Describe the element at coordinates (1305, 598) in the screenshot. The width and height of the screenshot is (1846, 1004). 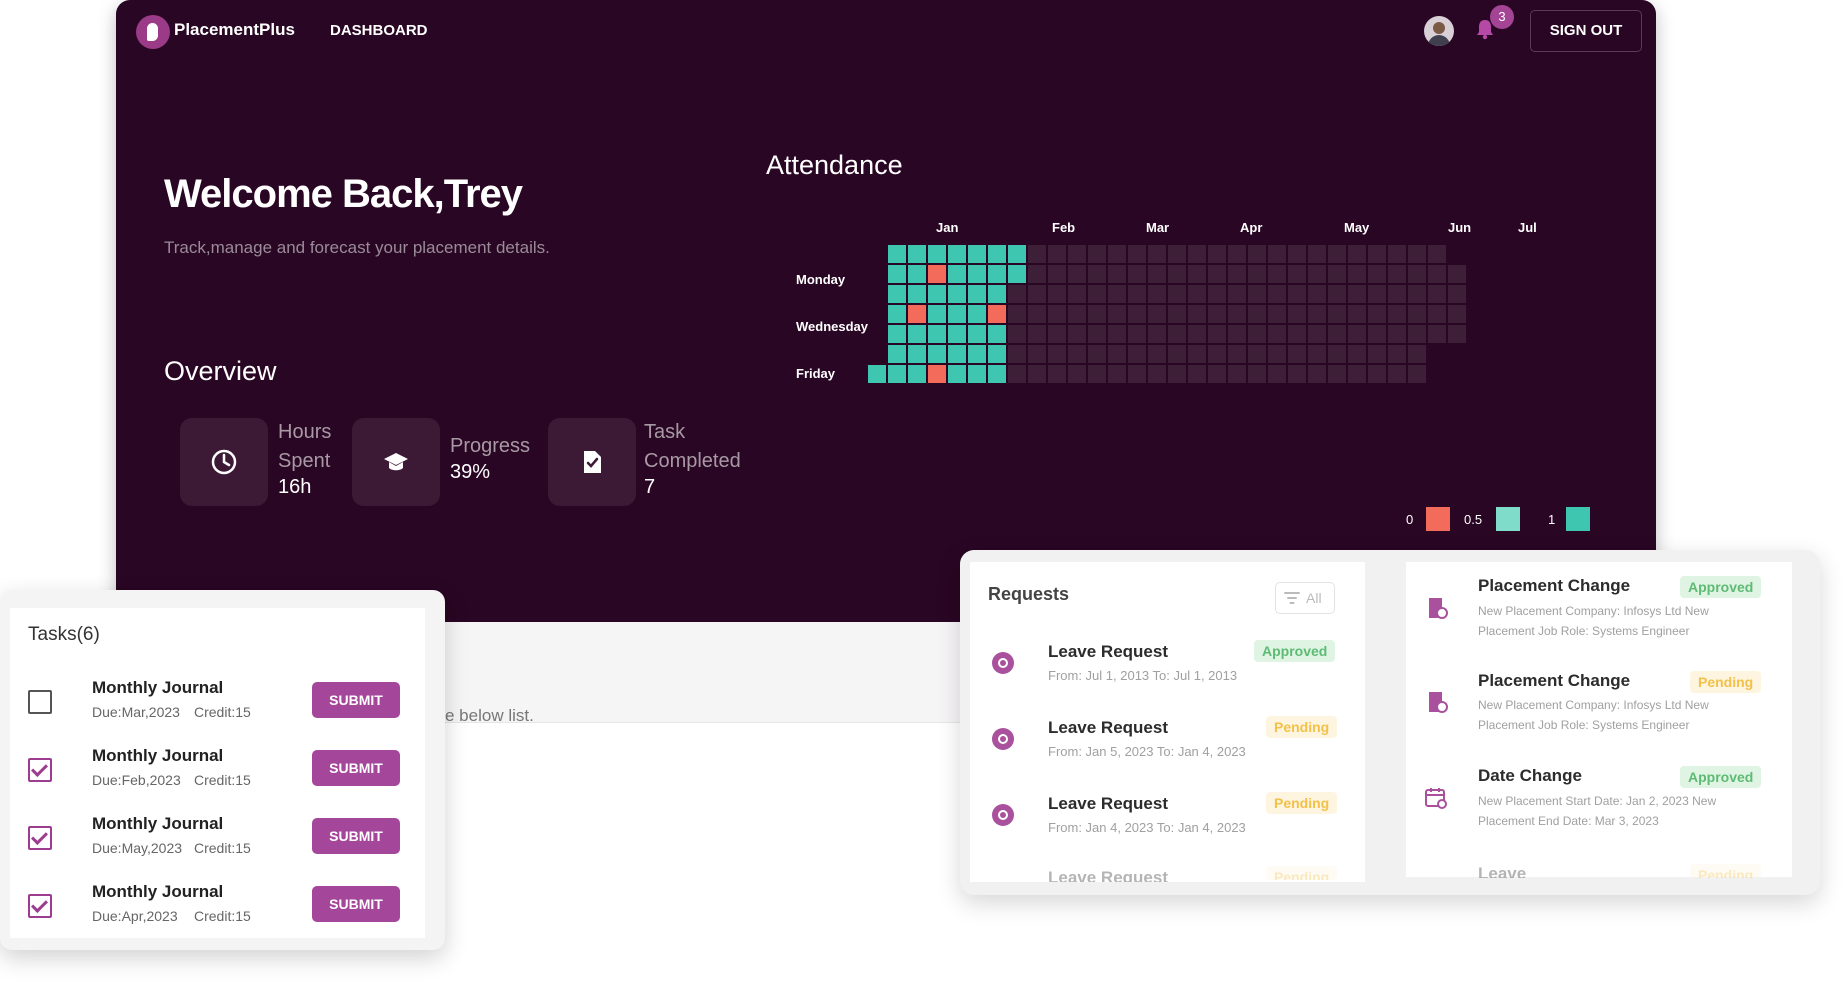
I see `filter-button: All` at that location.